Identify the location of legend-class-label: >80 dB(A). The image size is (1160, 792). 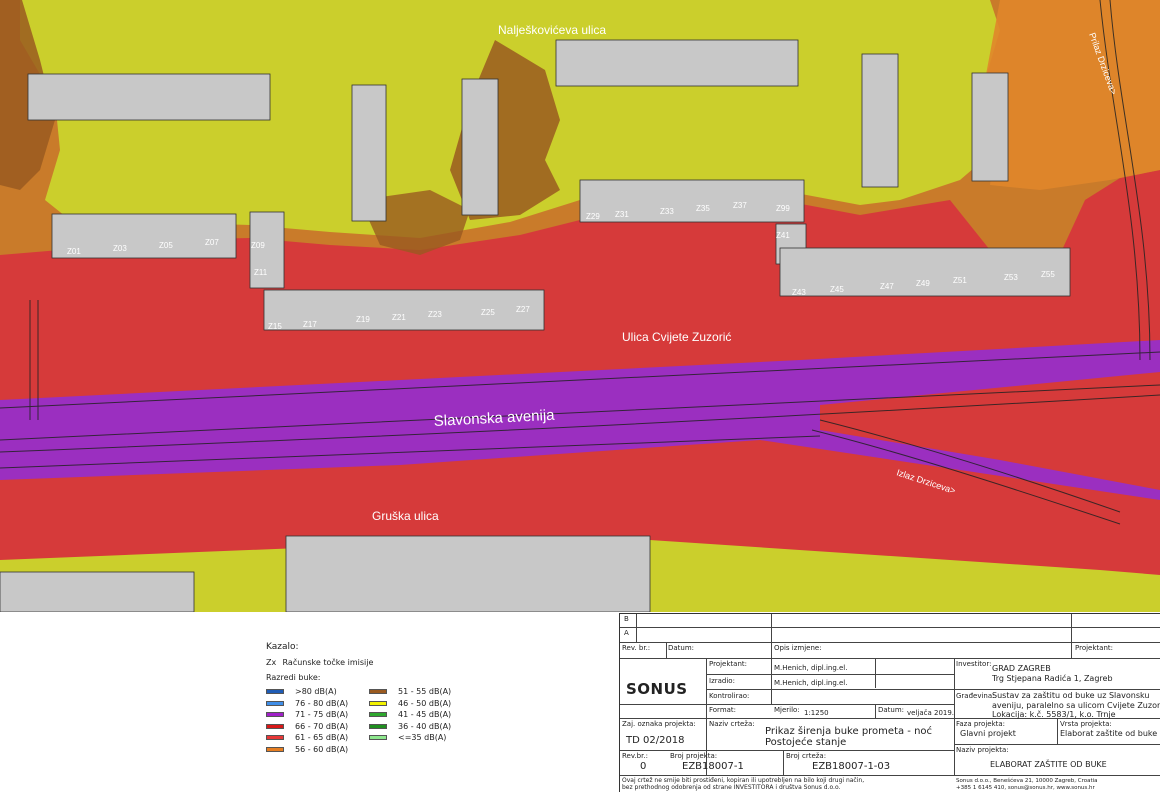
(316, 692).